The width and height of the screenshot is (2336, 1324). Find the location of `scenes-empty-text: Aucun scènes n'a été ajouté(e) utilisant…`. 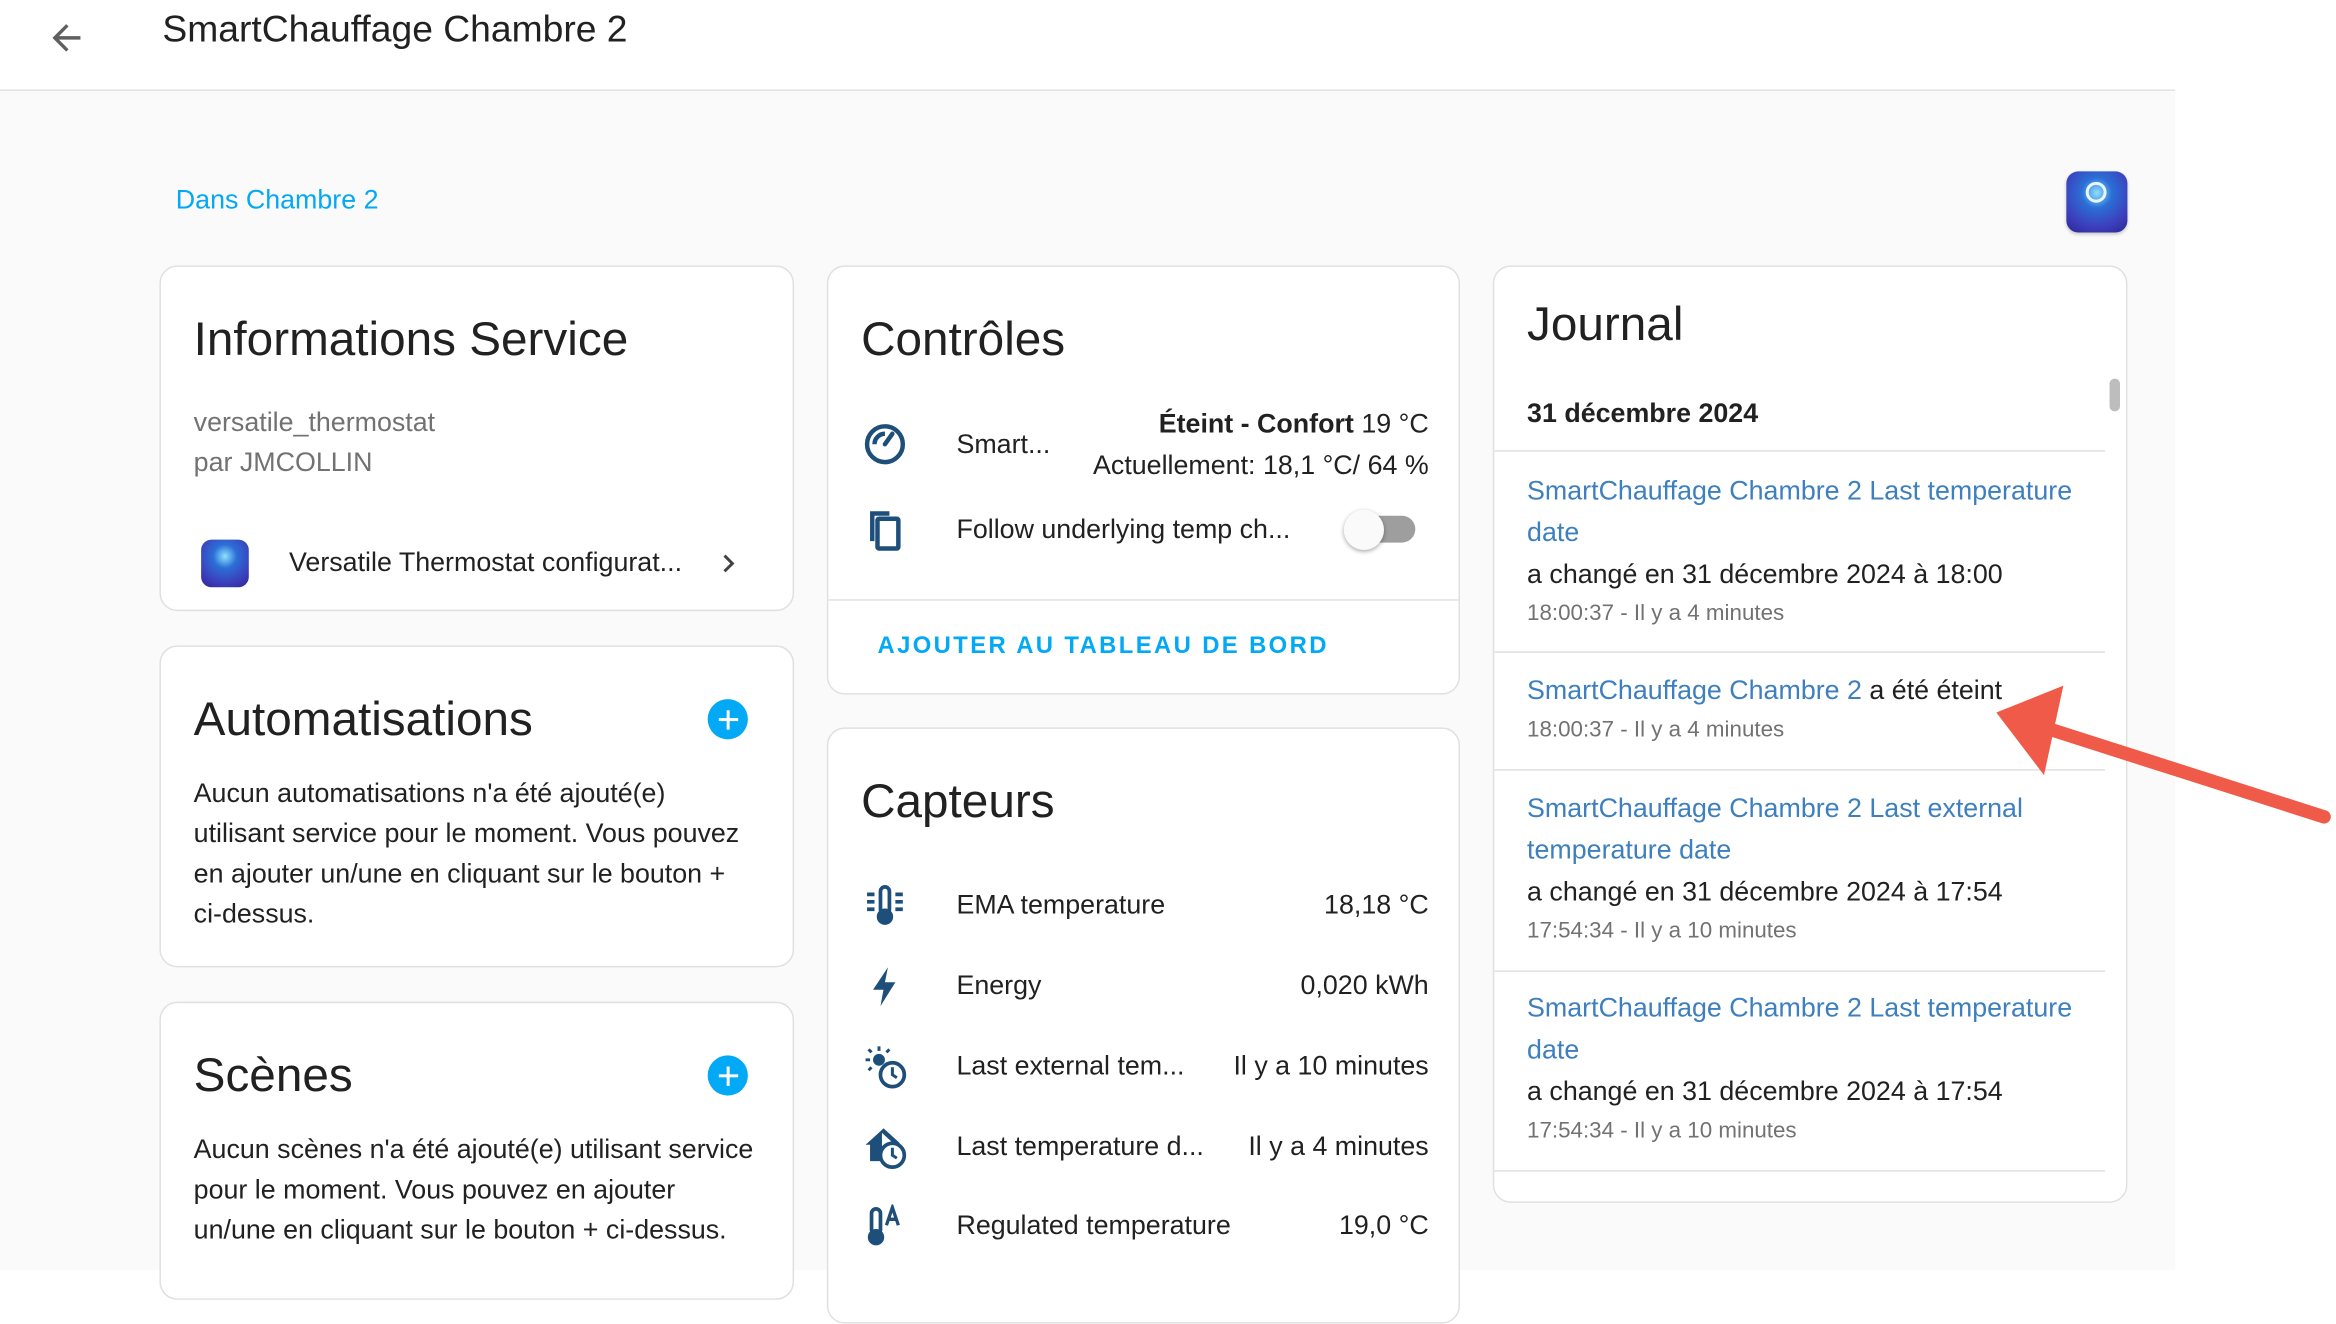

scenes-empty-text: Aucun scènes n'a été ajouté(e) utilisant… is located at coordinates (473, 1189).